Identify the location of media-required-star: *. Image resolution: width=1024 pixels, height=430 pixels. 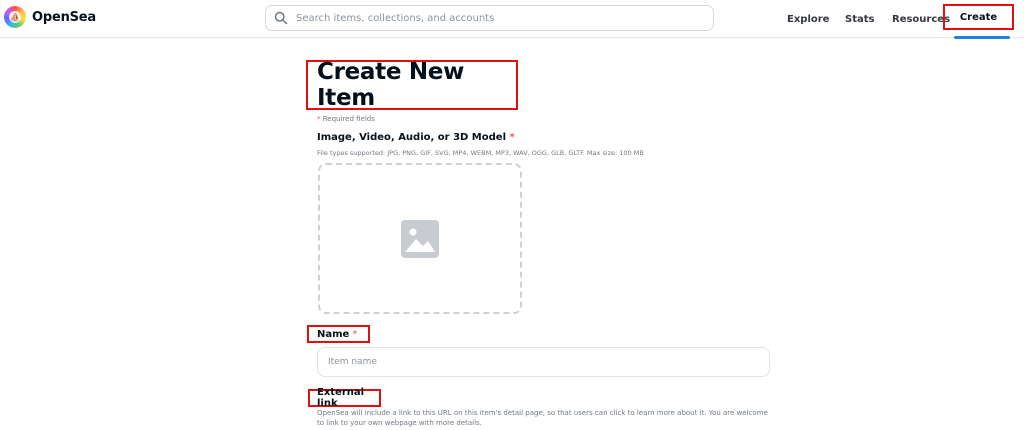
(512, 137).